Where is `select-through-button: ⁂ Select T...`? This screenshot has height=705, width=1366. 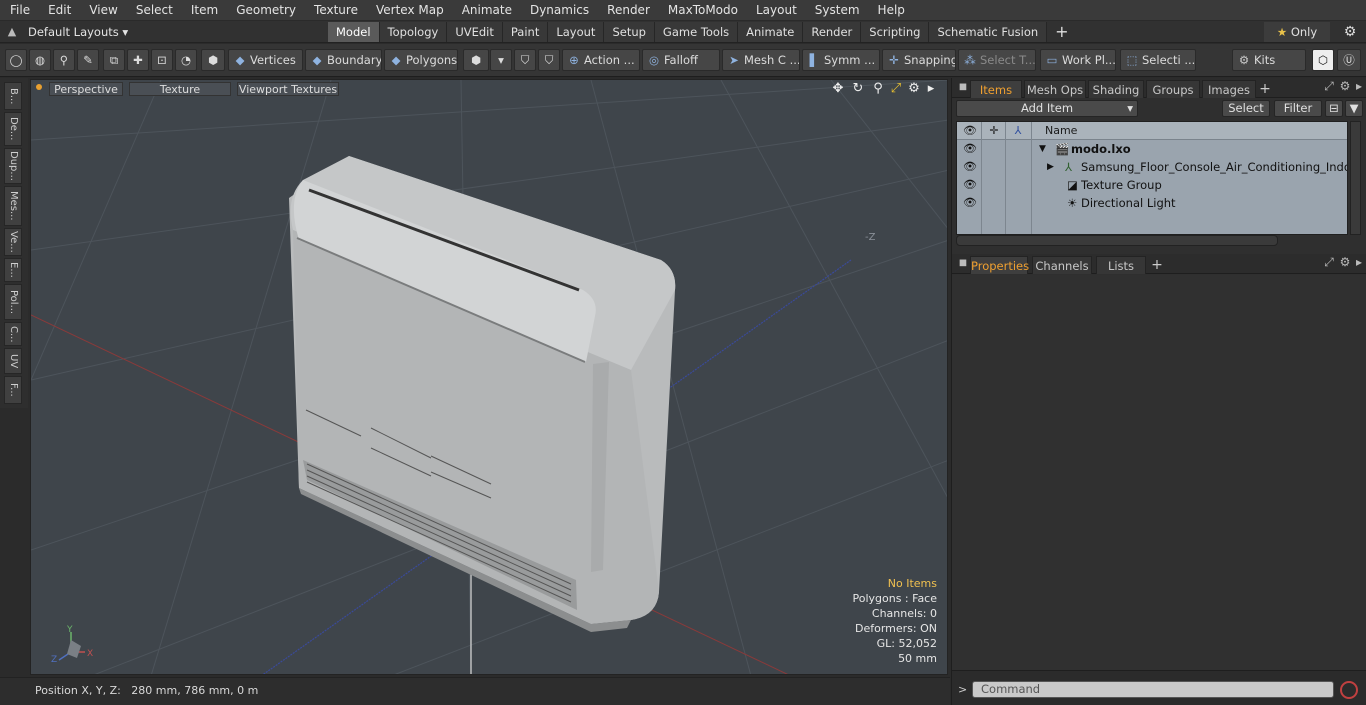 select-through-button: ⁂ Select T... is located at coordinates (997, 60).